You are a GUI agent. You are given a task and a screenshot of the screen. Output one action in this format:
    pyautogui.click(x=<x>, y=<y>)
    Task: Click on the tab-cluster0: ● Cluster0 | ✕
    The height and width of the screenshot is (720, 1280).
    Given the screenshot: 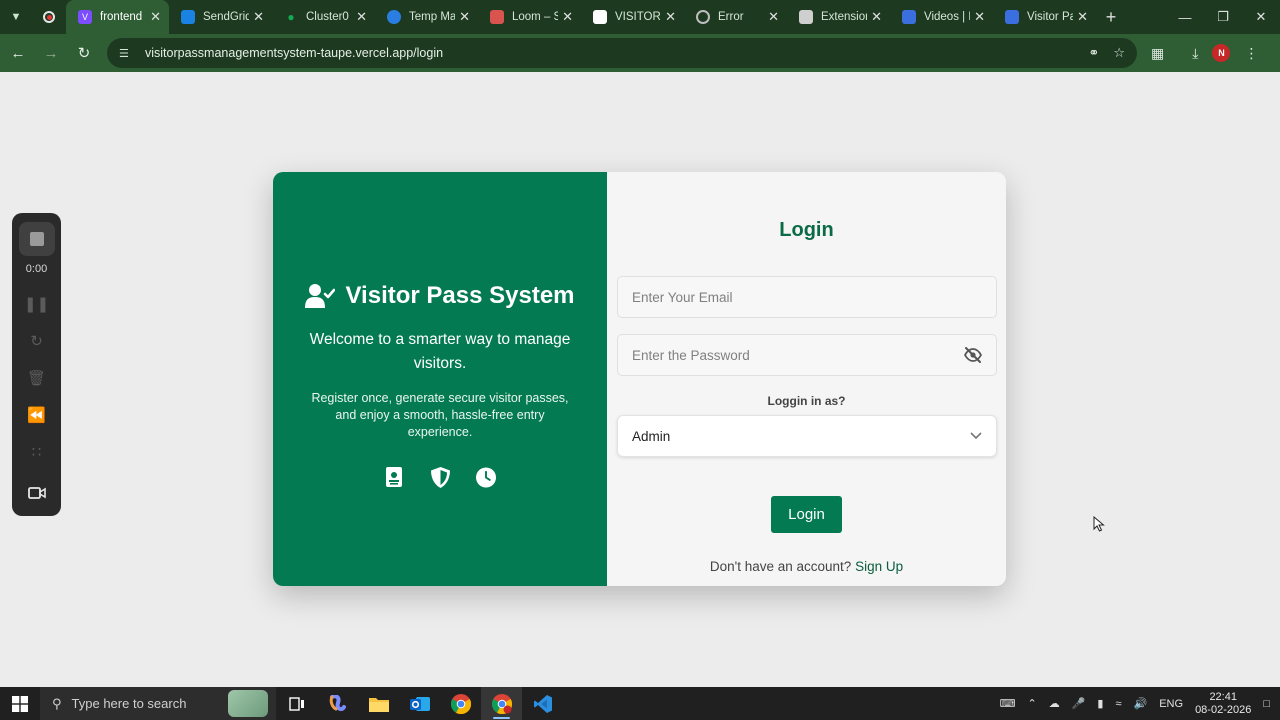 What is the action you would take?
    pyautogui.click(x=323, y=17)
    